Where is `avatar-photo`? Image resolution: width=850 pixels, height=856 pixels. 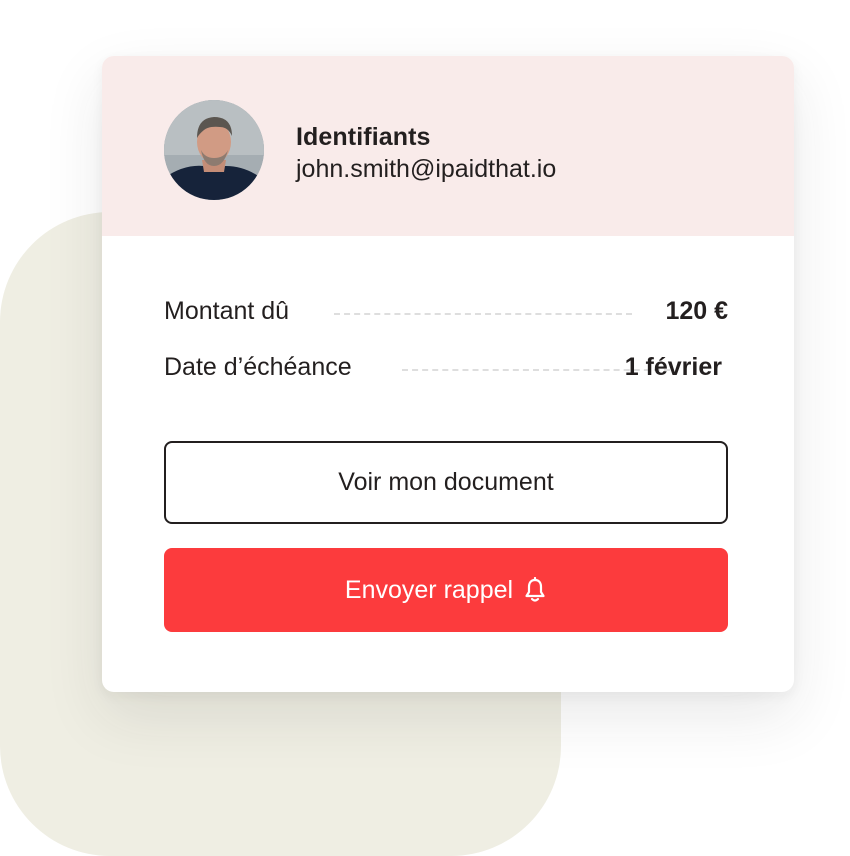 avatar-photo is located at coordinates (214, 150).